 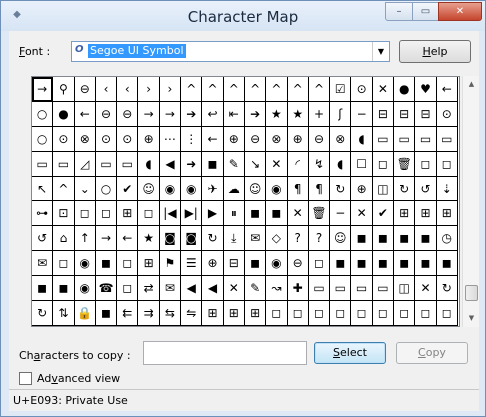 I want to click on chevron-down-icon: ▼, so click(x=380, y=51).